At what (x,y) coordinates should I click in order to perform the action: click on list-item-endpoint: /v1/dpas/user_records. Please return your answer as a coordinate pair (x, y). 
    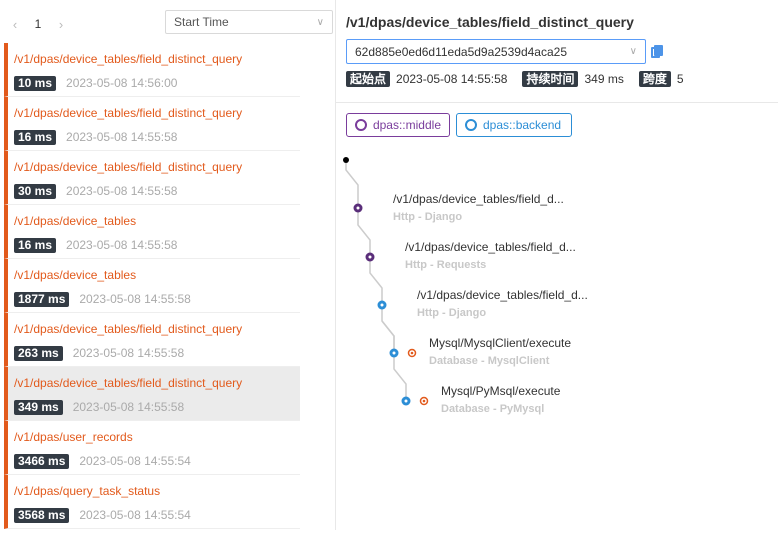
    Looking at the image, I should click on (73, 437).